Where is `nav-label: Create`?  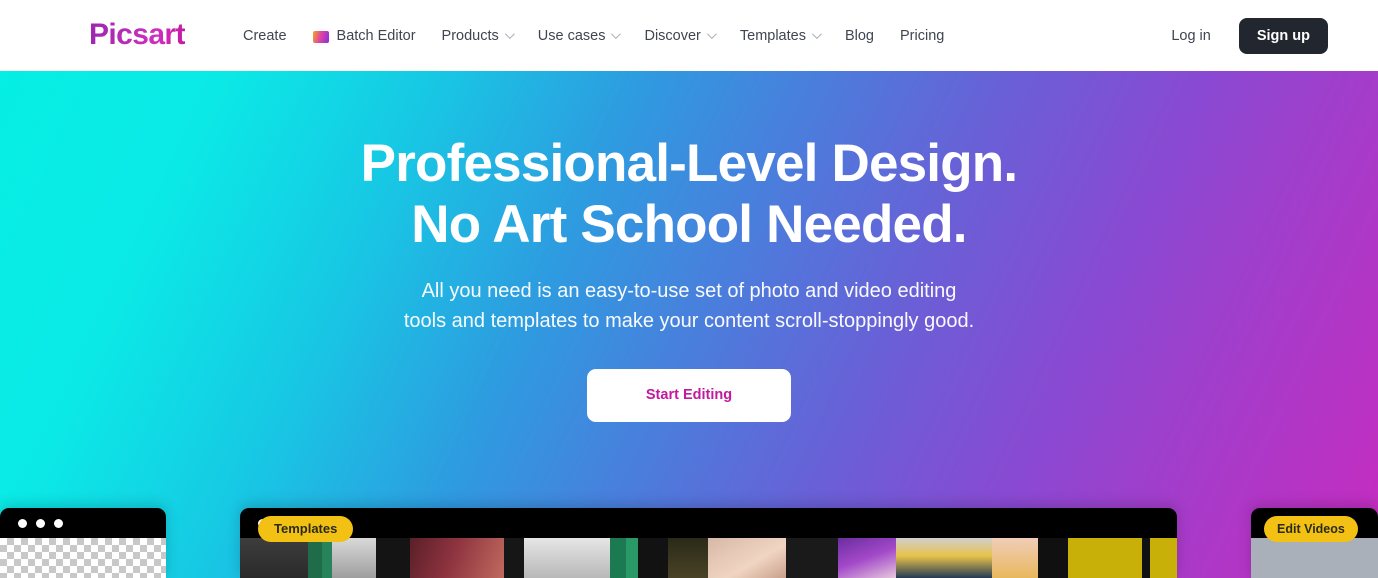 nav-label: Create is located at coordinates (265, 35).